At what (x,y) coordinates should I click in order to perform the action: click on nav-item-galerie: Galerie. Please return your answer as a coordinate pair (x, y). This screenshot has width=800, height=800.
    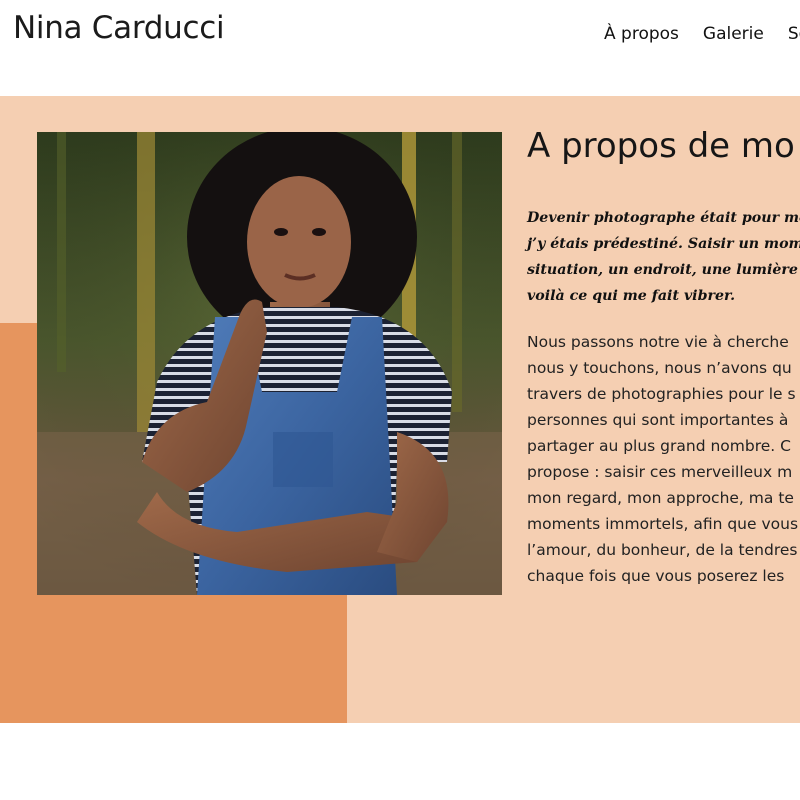
    Looking at the image, I should click on (733, 34).